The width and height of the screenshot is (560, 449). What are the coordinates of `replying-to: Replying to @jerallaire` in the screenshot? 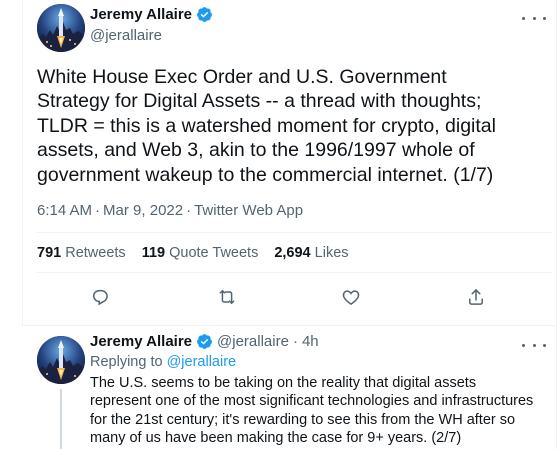 It's located at (163, 362).